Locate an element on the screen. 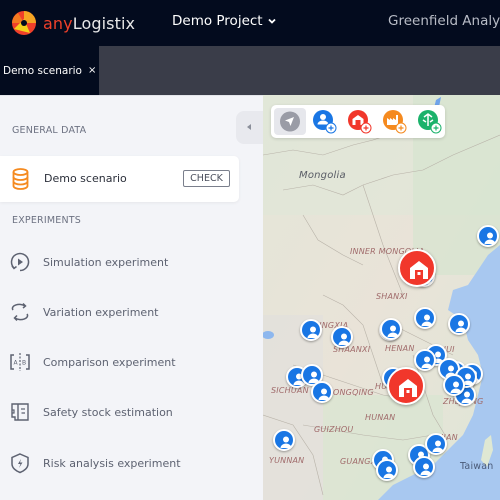  experiment-risk-analysis: Risk analysis experiment is located at coordinates (120, 463).